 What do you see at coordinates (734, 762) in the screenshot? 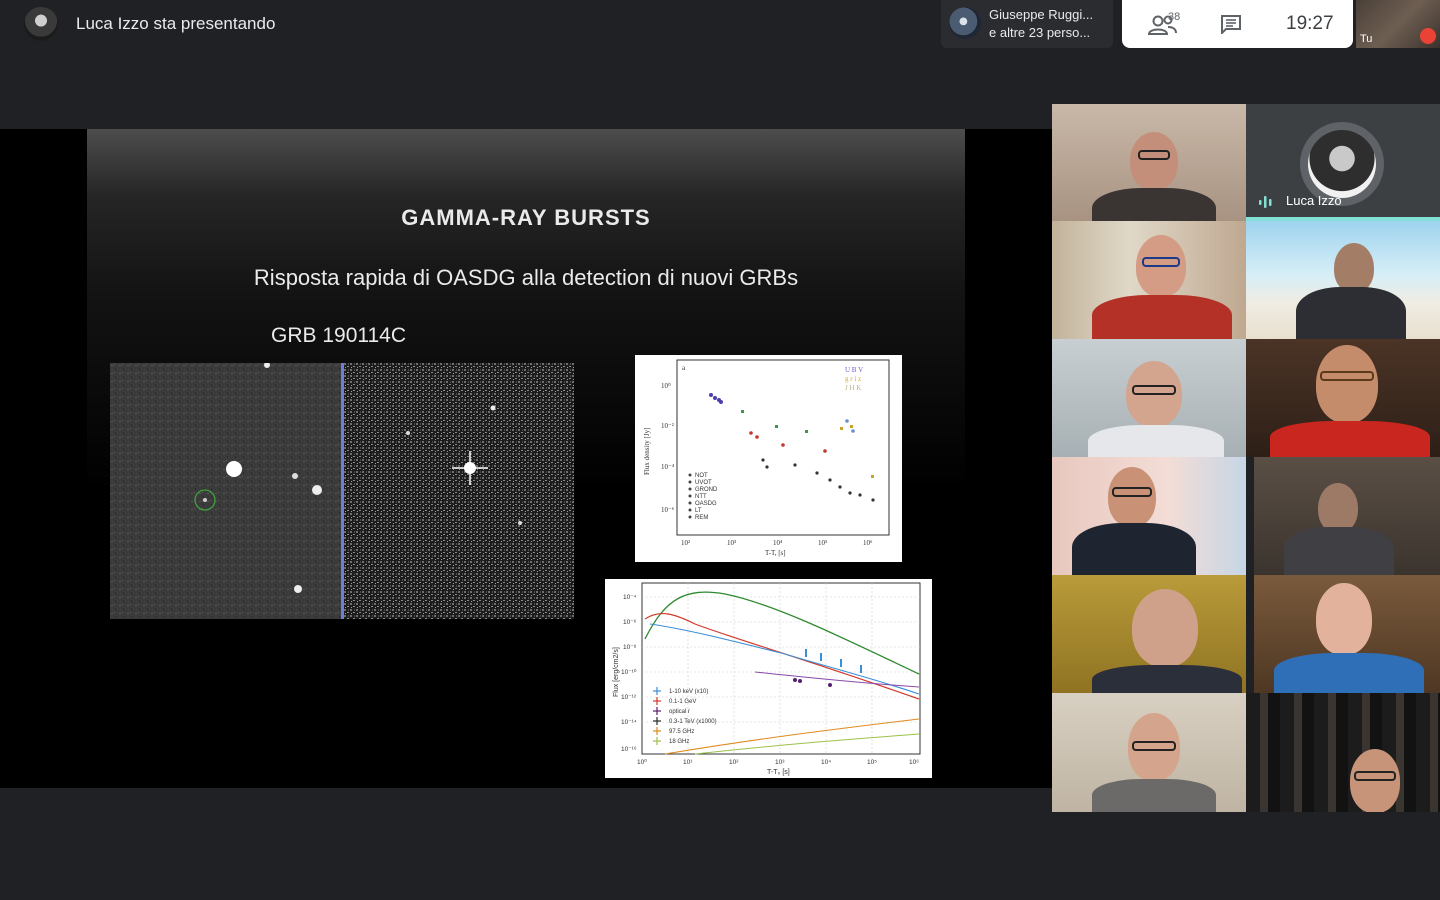
I see `plot2-xticklabel: 10²` at bounding box center [734, 762].